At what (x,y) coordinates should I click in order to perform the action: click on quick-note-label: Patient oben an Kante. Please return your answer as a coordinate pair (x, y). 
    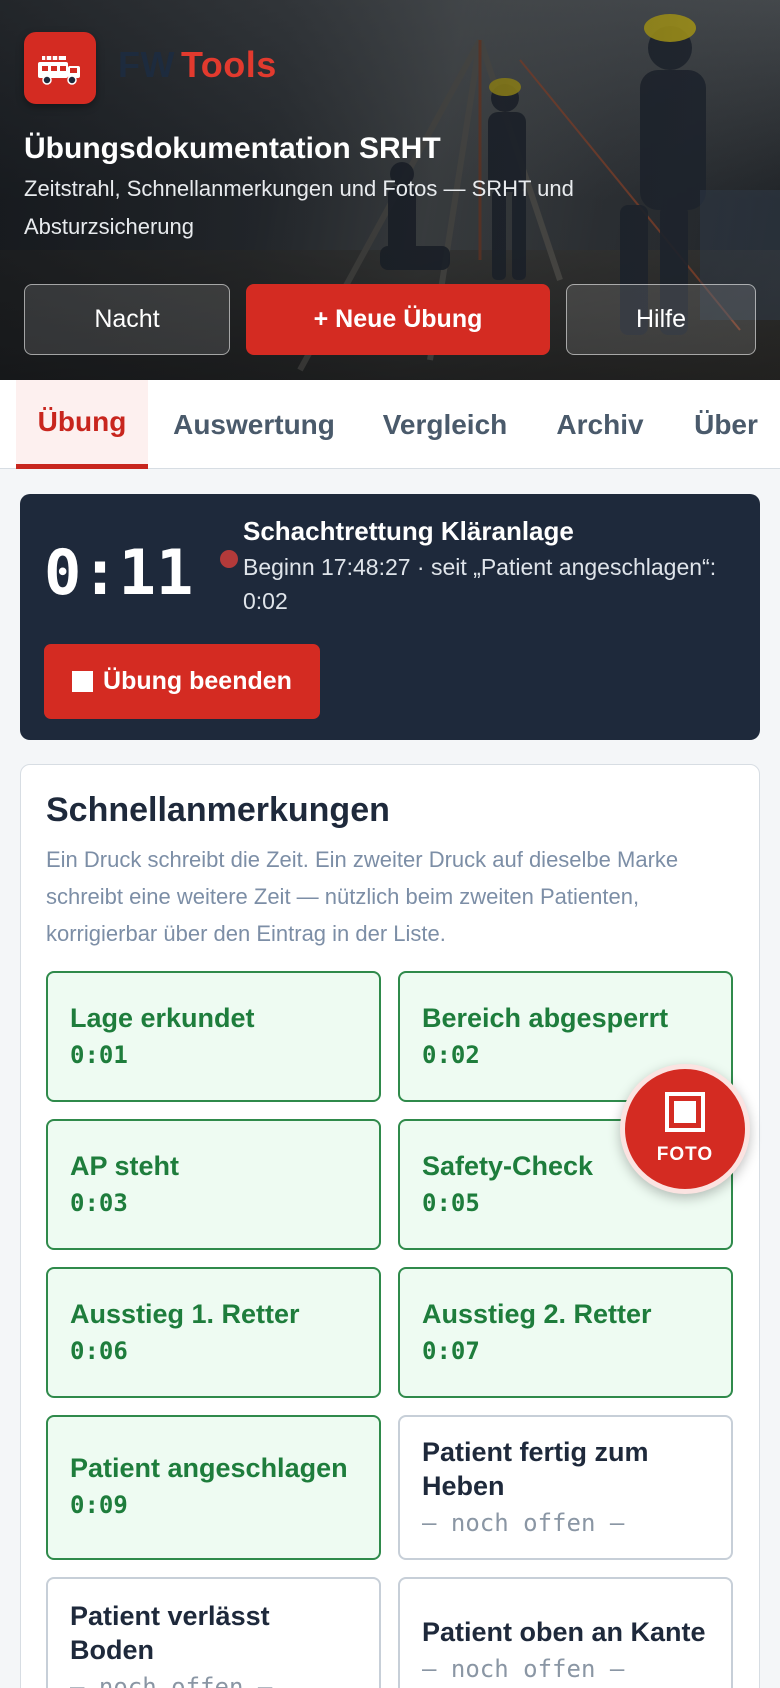
    Looking at the image, I should click on (564, 1632).